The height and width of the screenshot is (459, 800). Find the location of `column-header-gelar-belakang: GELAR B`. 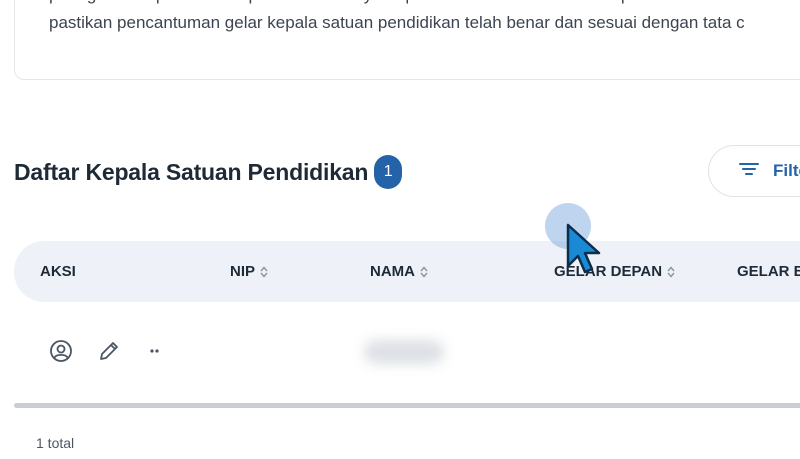

column-header-gelar-belakang: GELAR B is located at coordinates (768, 271).